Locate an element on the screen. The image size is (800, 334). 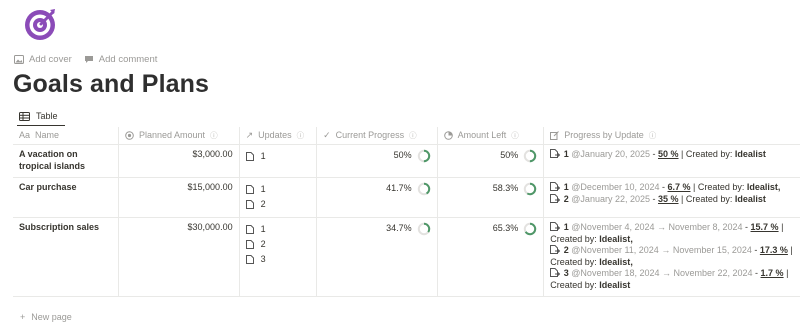
image-icon is located at coordinates (19, 59).